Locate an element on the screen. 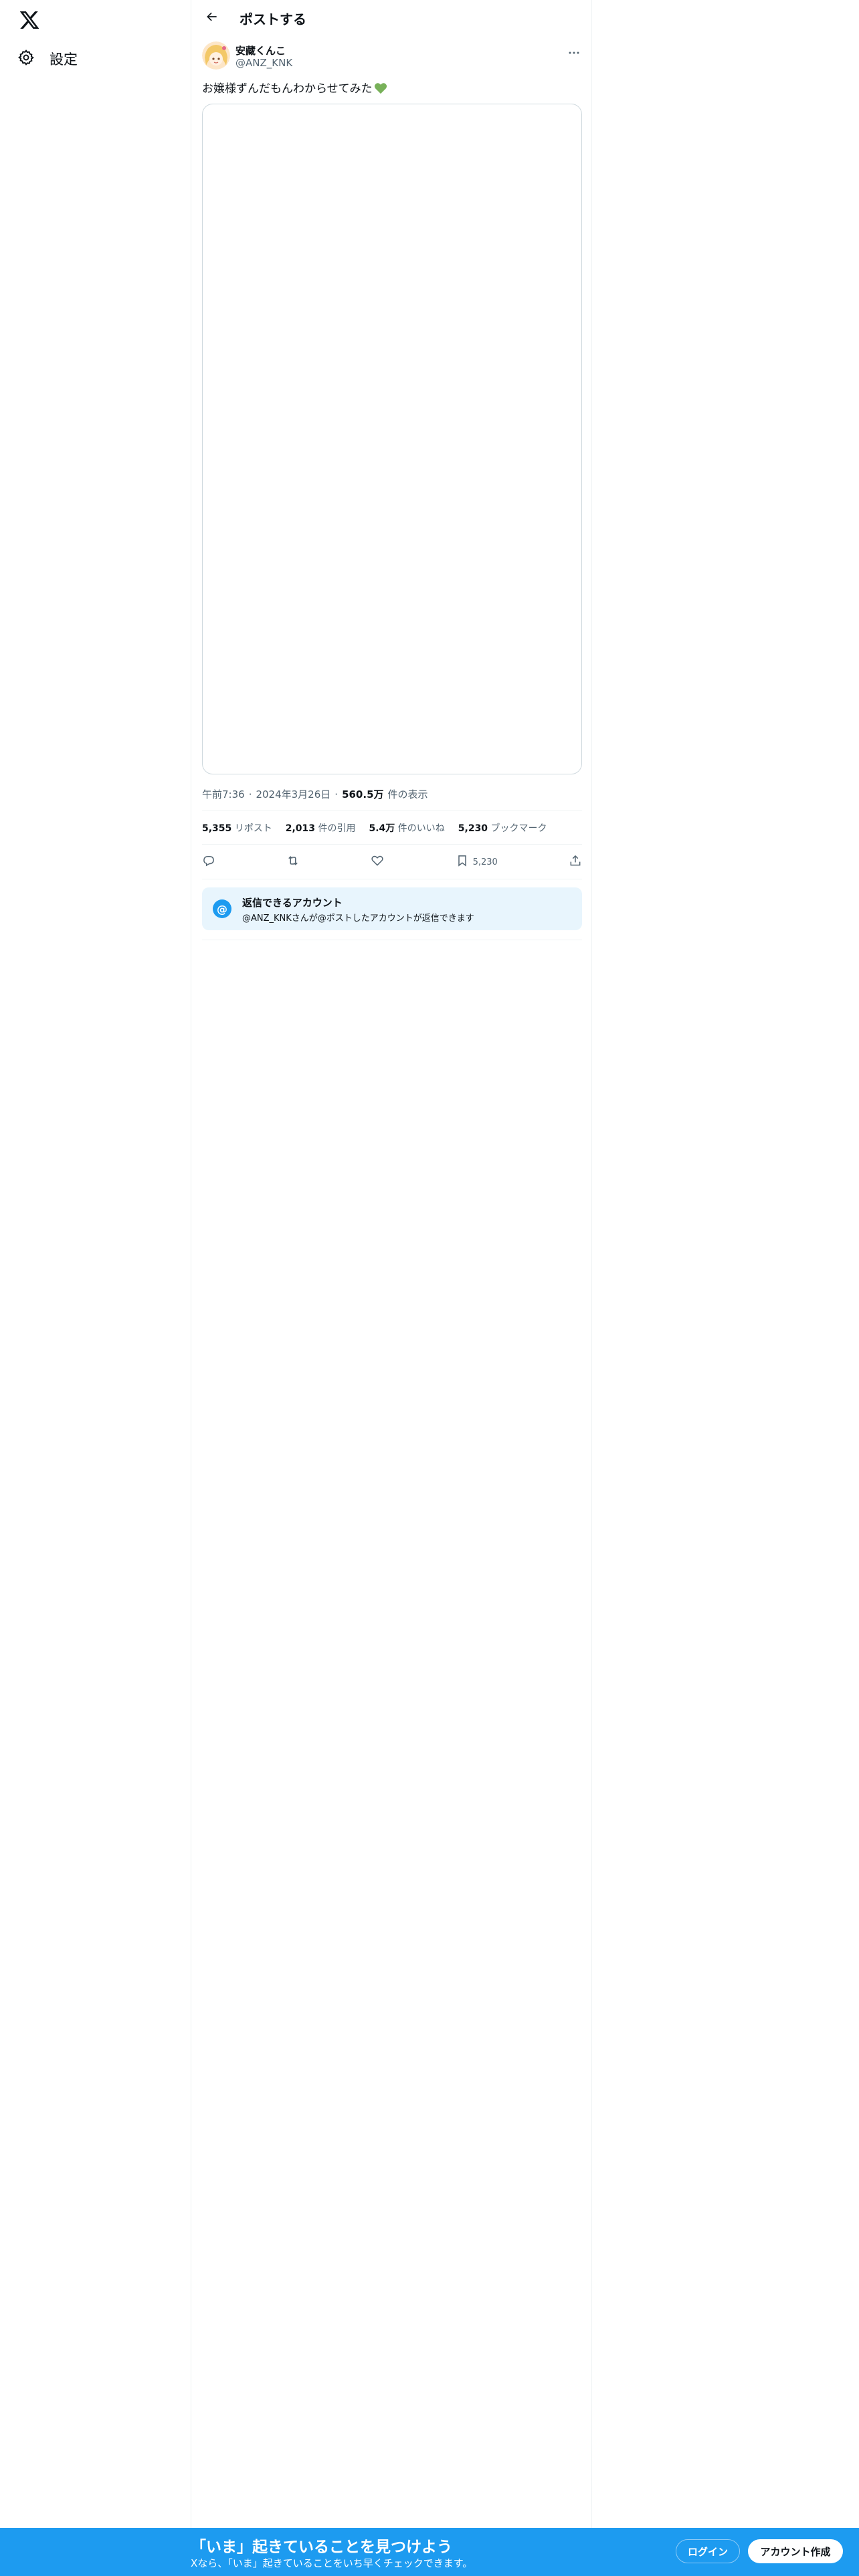 This screenshot has width=859, height=2576. bookmark-count: 5,230 is located at coordinates (485, 862).